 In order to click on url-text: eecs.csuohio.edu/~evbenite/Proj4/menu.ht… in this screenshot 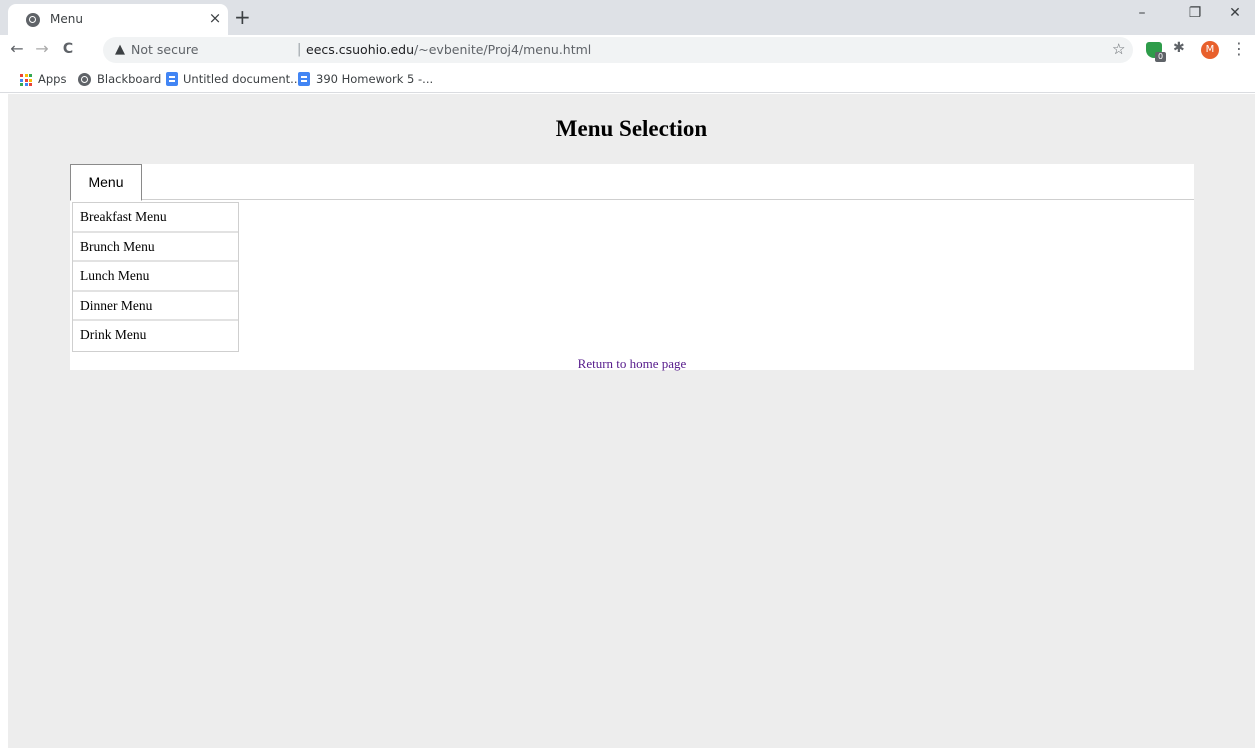, I will do `click(448, 49)`.